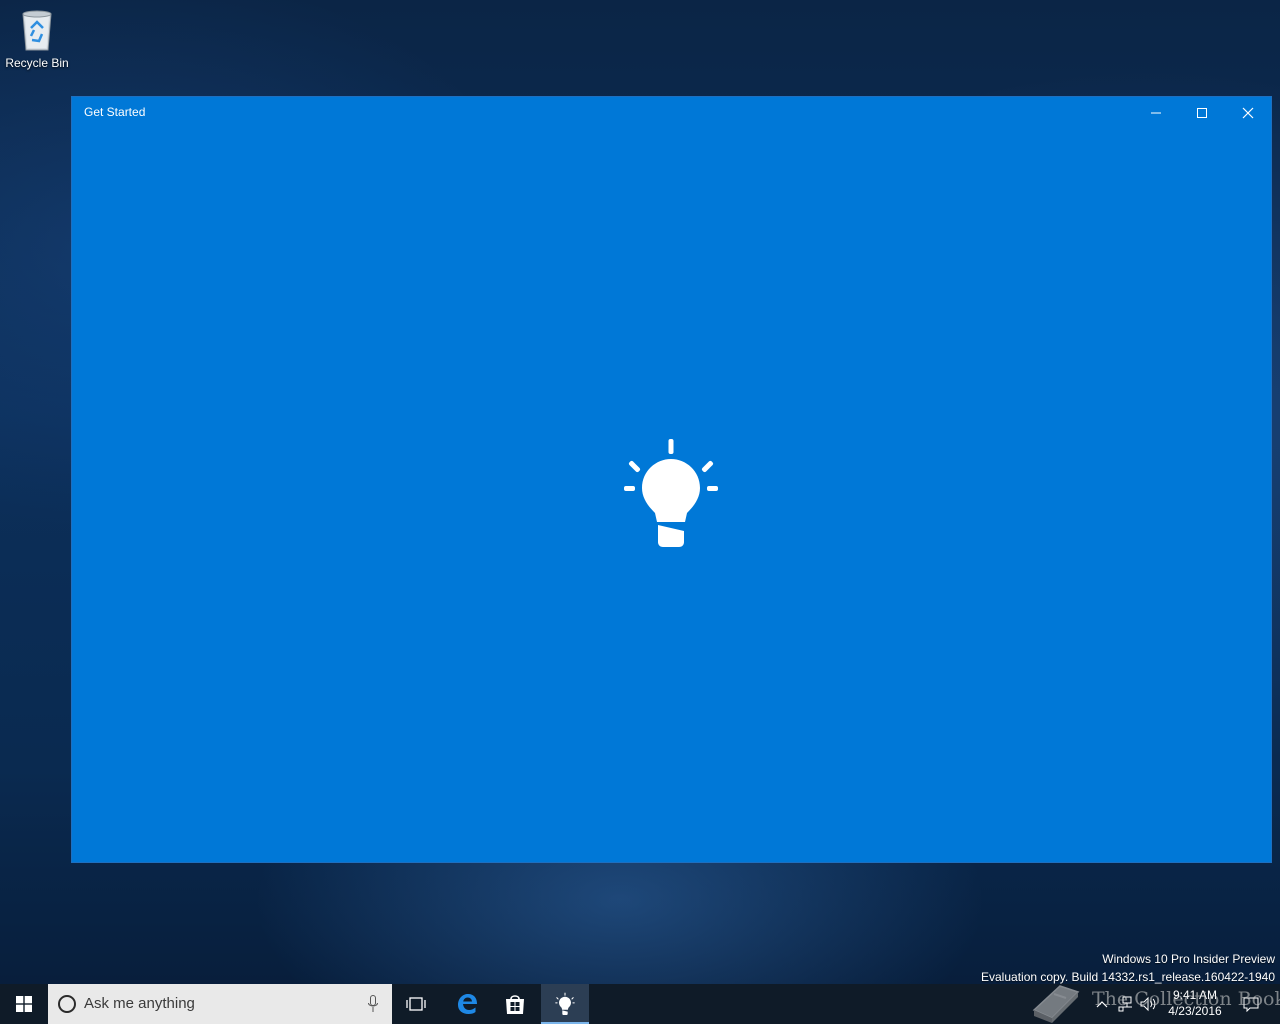 The height and width of the screenshot is (1024, 1280). What do you see at coordinates (671, 112) in the screenshot?
I see `window-titlebar: Get Started` at bounding box center [671, 112].